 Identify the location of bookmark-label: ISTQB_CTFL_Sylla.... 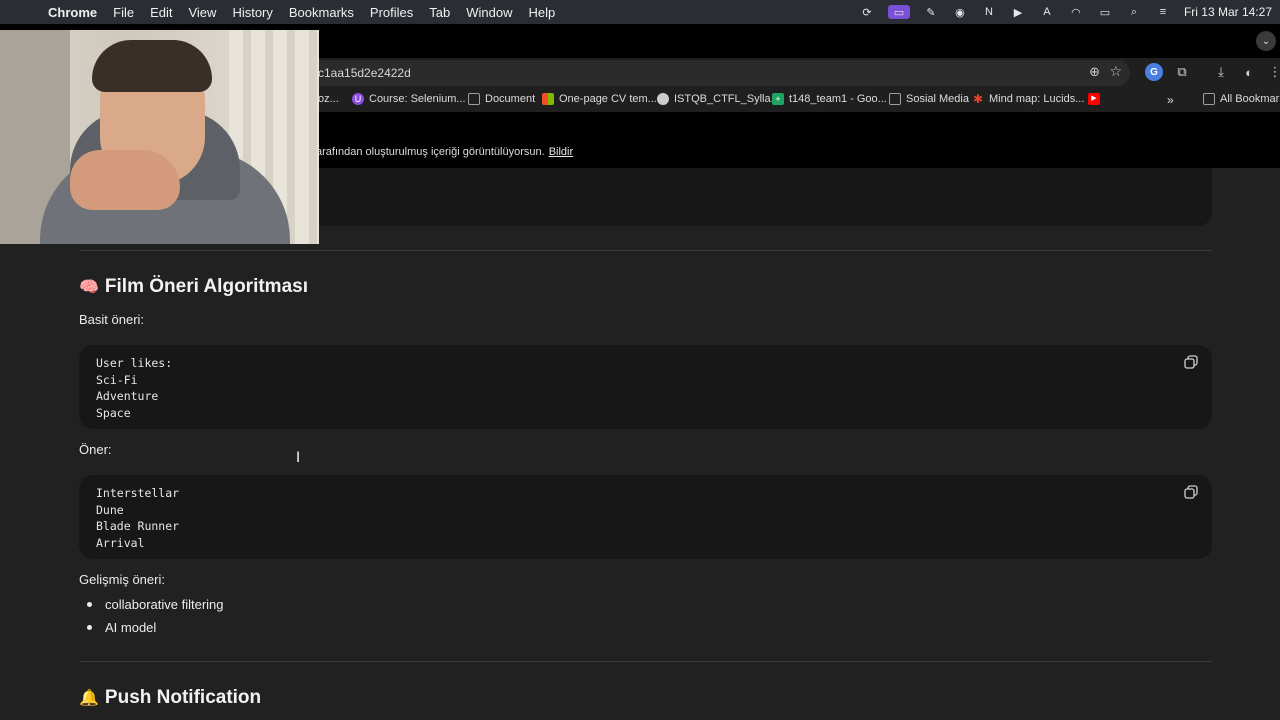
(727, 99).